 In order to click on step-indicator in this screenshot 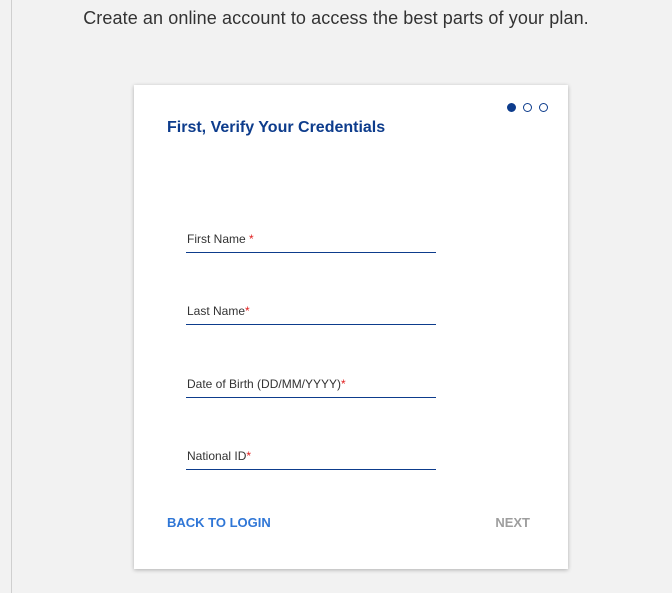, I will do `click(527, 107)`.